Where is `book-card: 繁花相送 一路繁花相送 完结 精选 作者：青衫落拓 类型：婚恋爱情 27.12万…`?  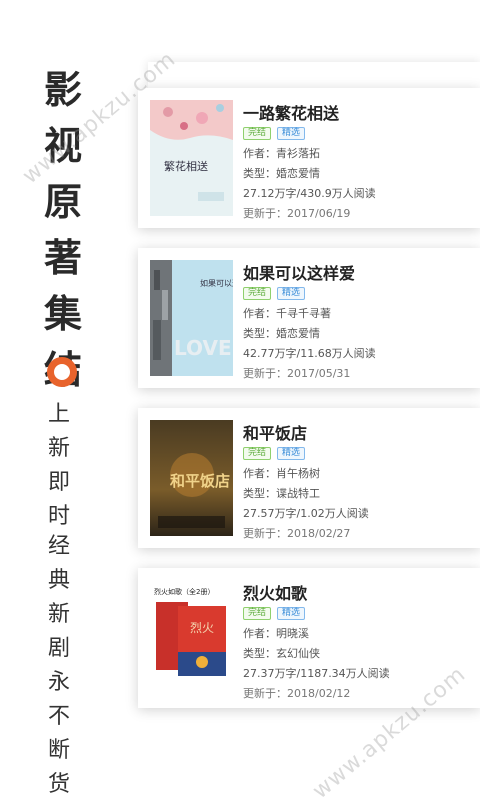
book-card: 繁花相送 一路繁花相送 完结 精选 作者：青衫落拓 类型：婚恋爱情 27.12万… is located at coordinates (309, 158).